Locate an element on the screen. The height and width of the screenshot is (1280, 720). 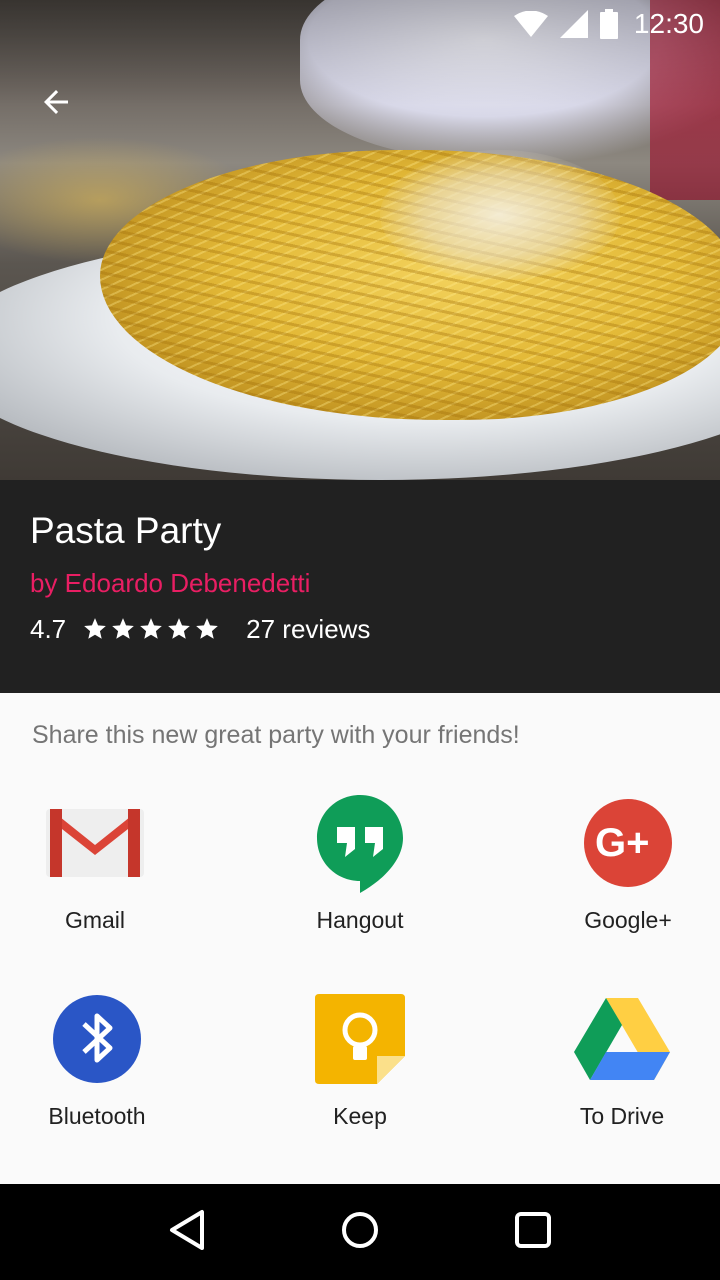
home-circle-icon is located at coordinates (360, 1232).